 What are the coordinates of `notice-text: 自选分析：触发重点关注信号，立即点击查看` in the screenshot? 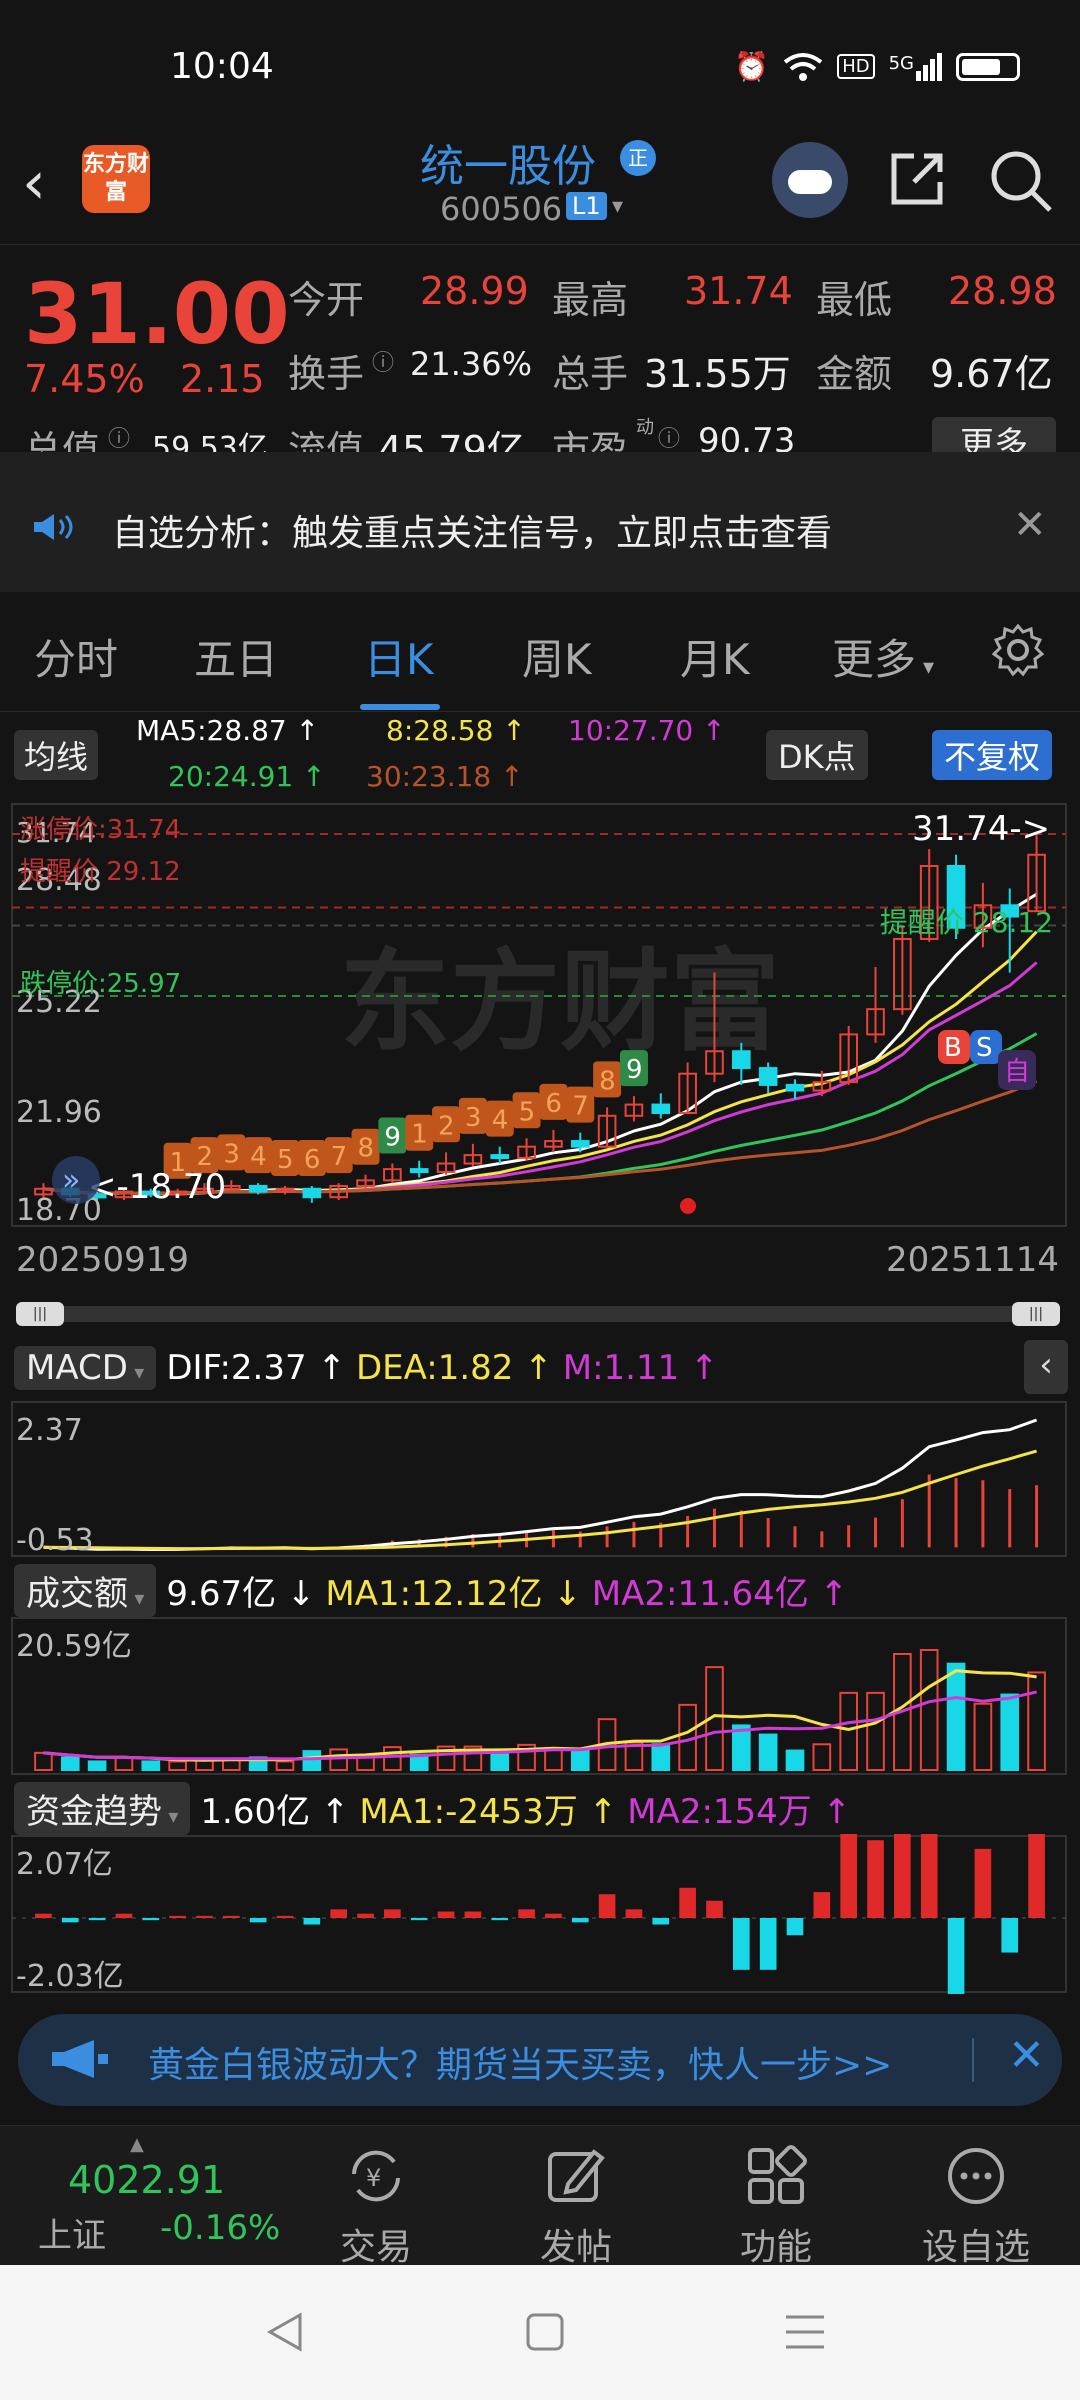 It's located at (472, 530).